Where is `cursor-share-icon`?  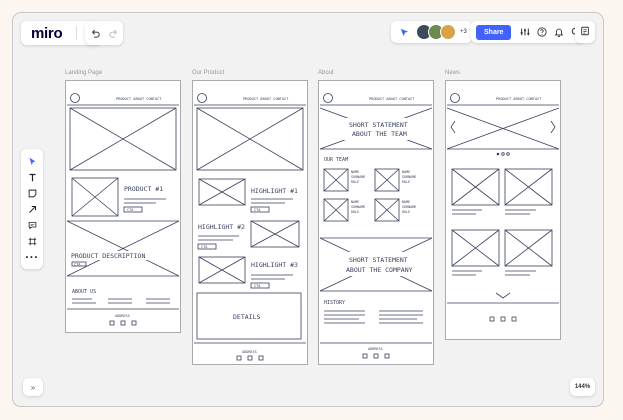
cursor-share-icon is located at coordinates (404, 32).